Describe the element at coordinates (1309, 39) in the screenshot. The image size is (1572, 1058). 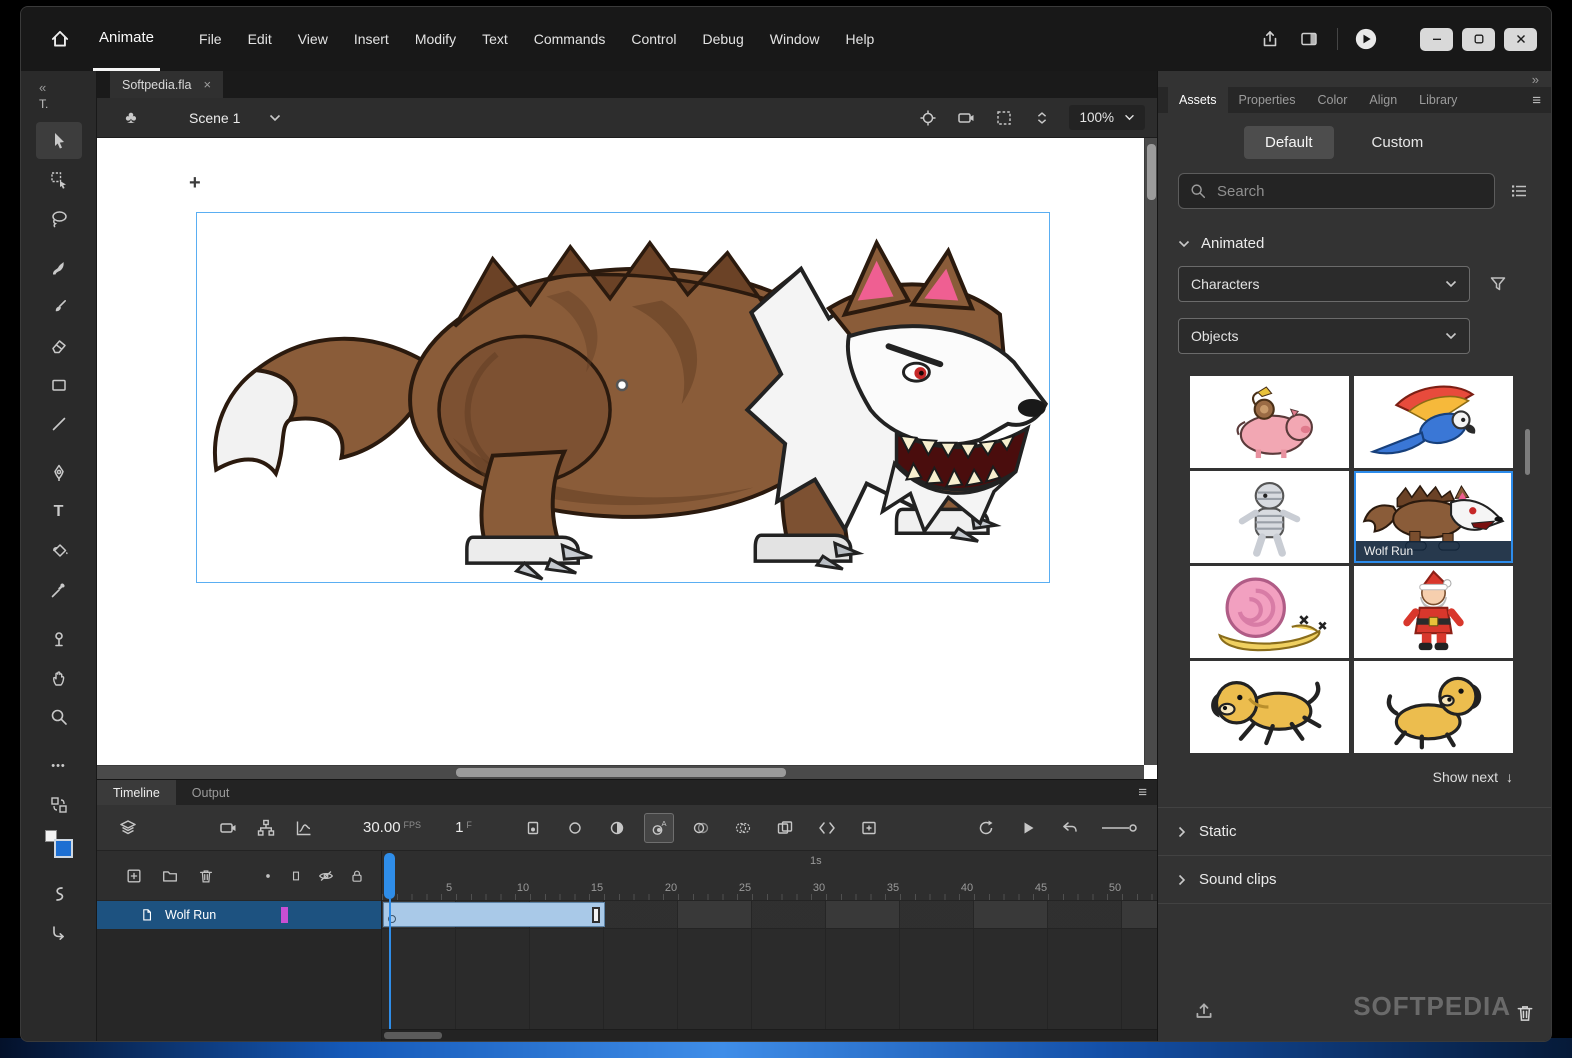
I see `workspace-toggle-button` at that location.